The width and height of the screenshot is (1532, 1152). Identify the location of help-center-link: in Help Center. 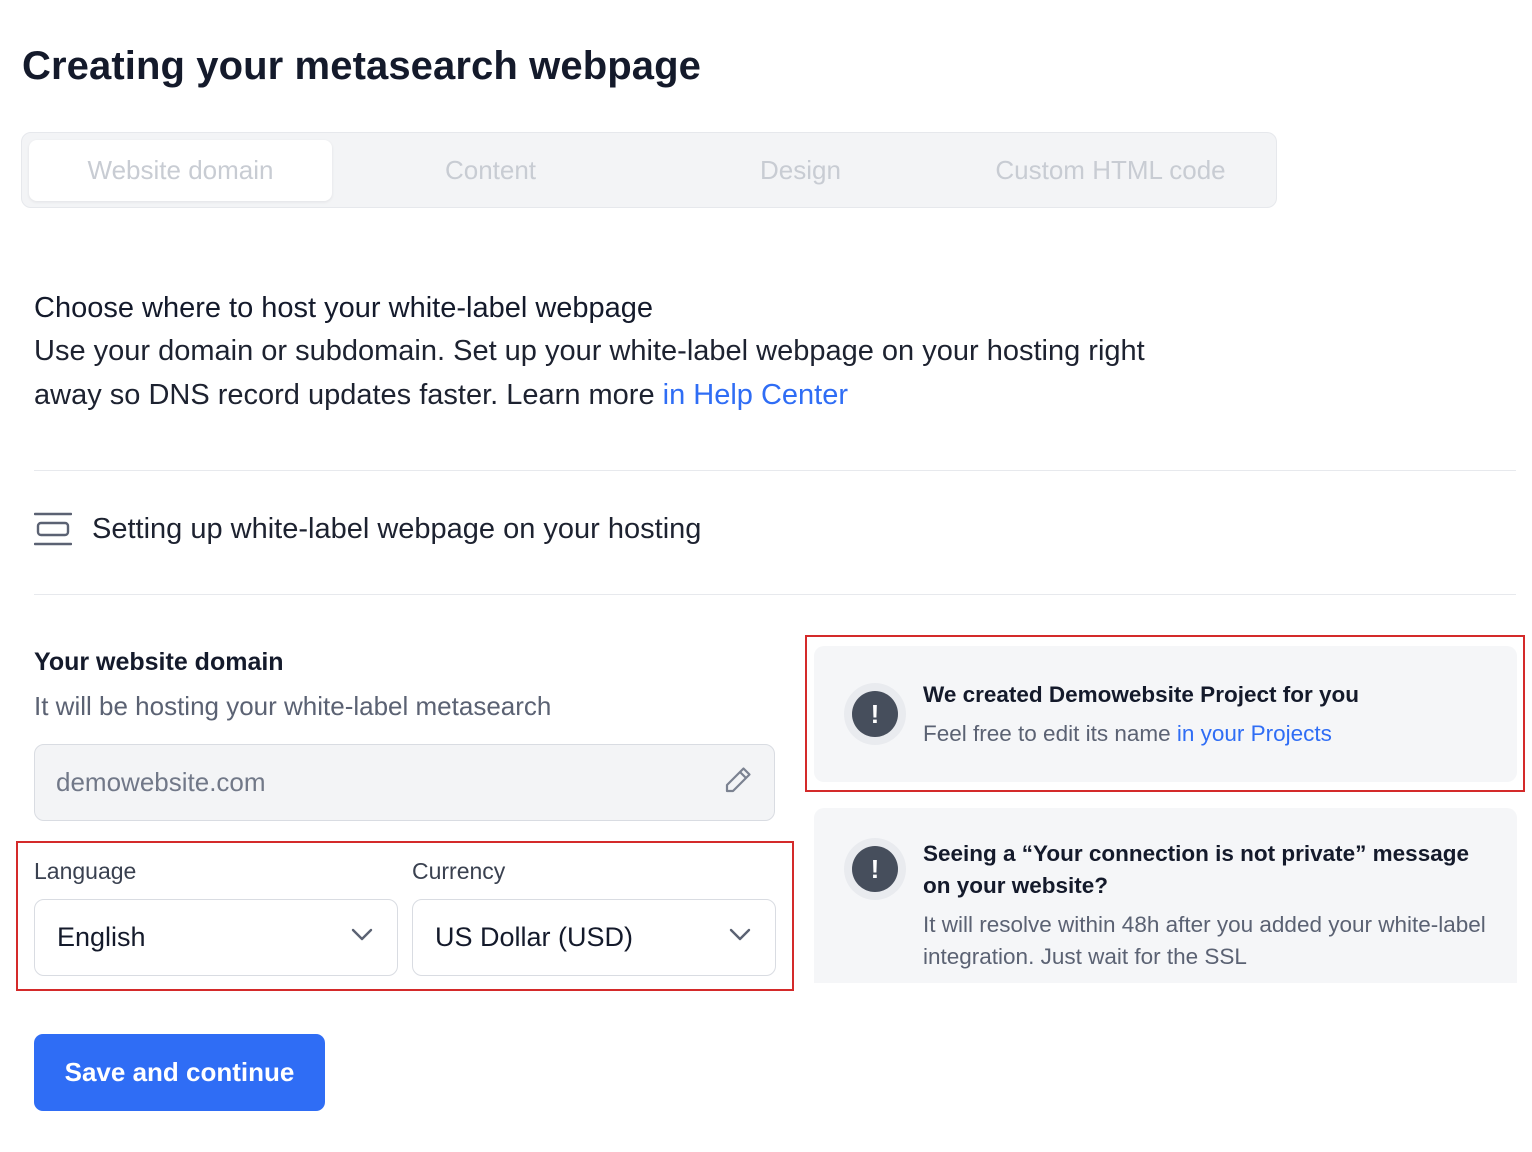
(755, 395).